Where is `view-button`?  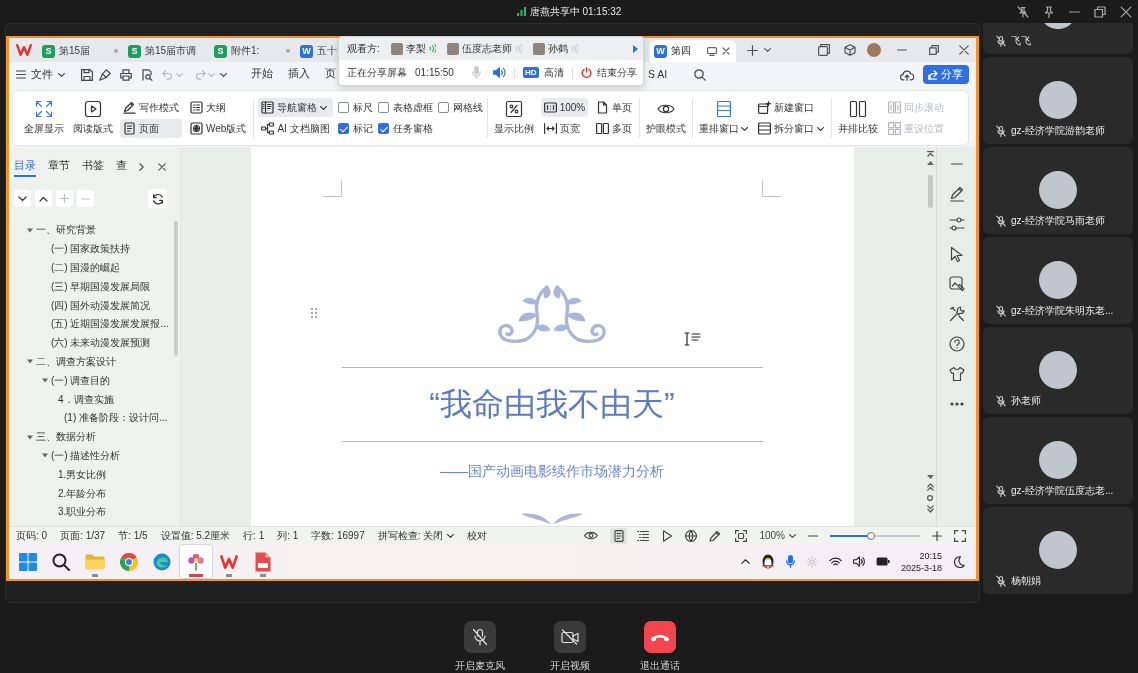 view-button is located at coordinates (619, 535).